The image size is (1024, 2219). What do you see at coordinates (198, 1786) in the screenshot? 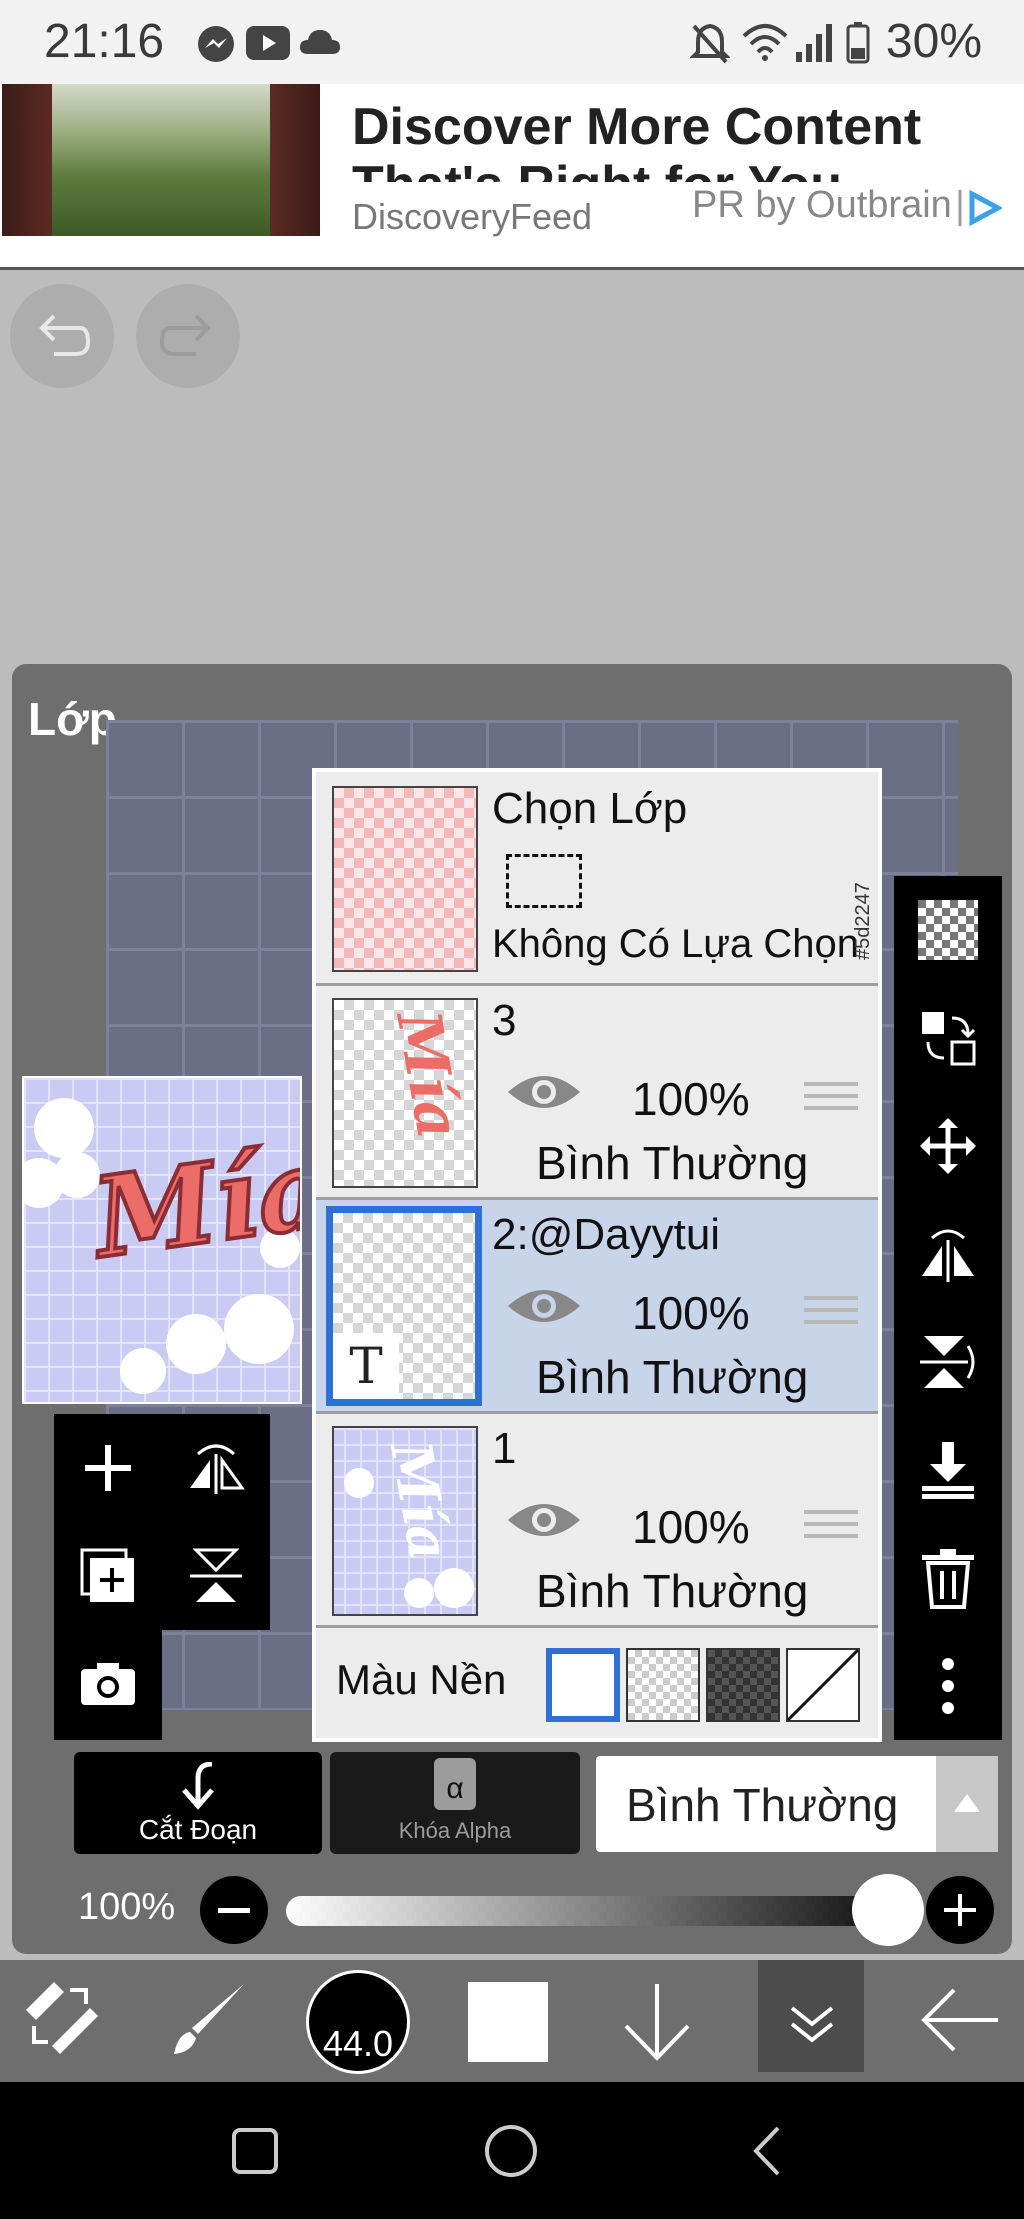
I see `clip-arrow-icon` at bounding box center [198, 1786].